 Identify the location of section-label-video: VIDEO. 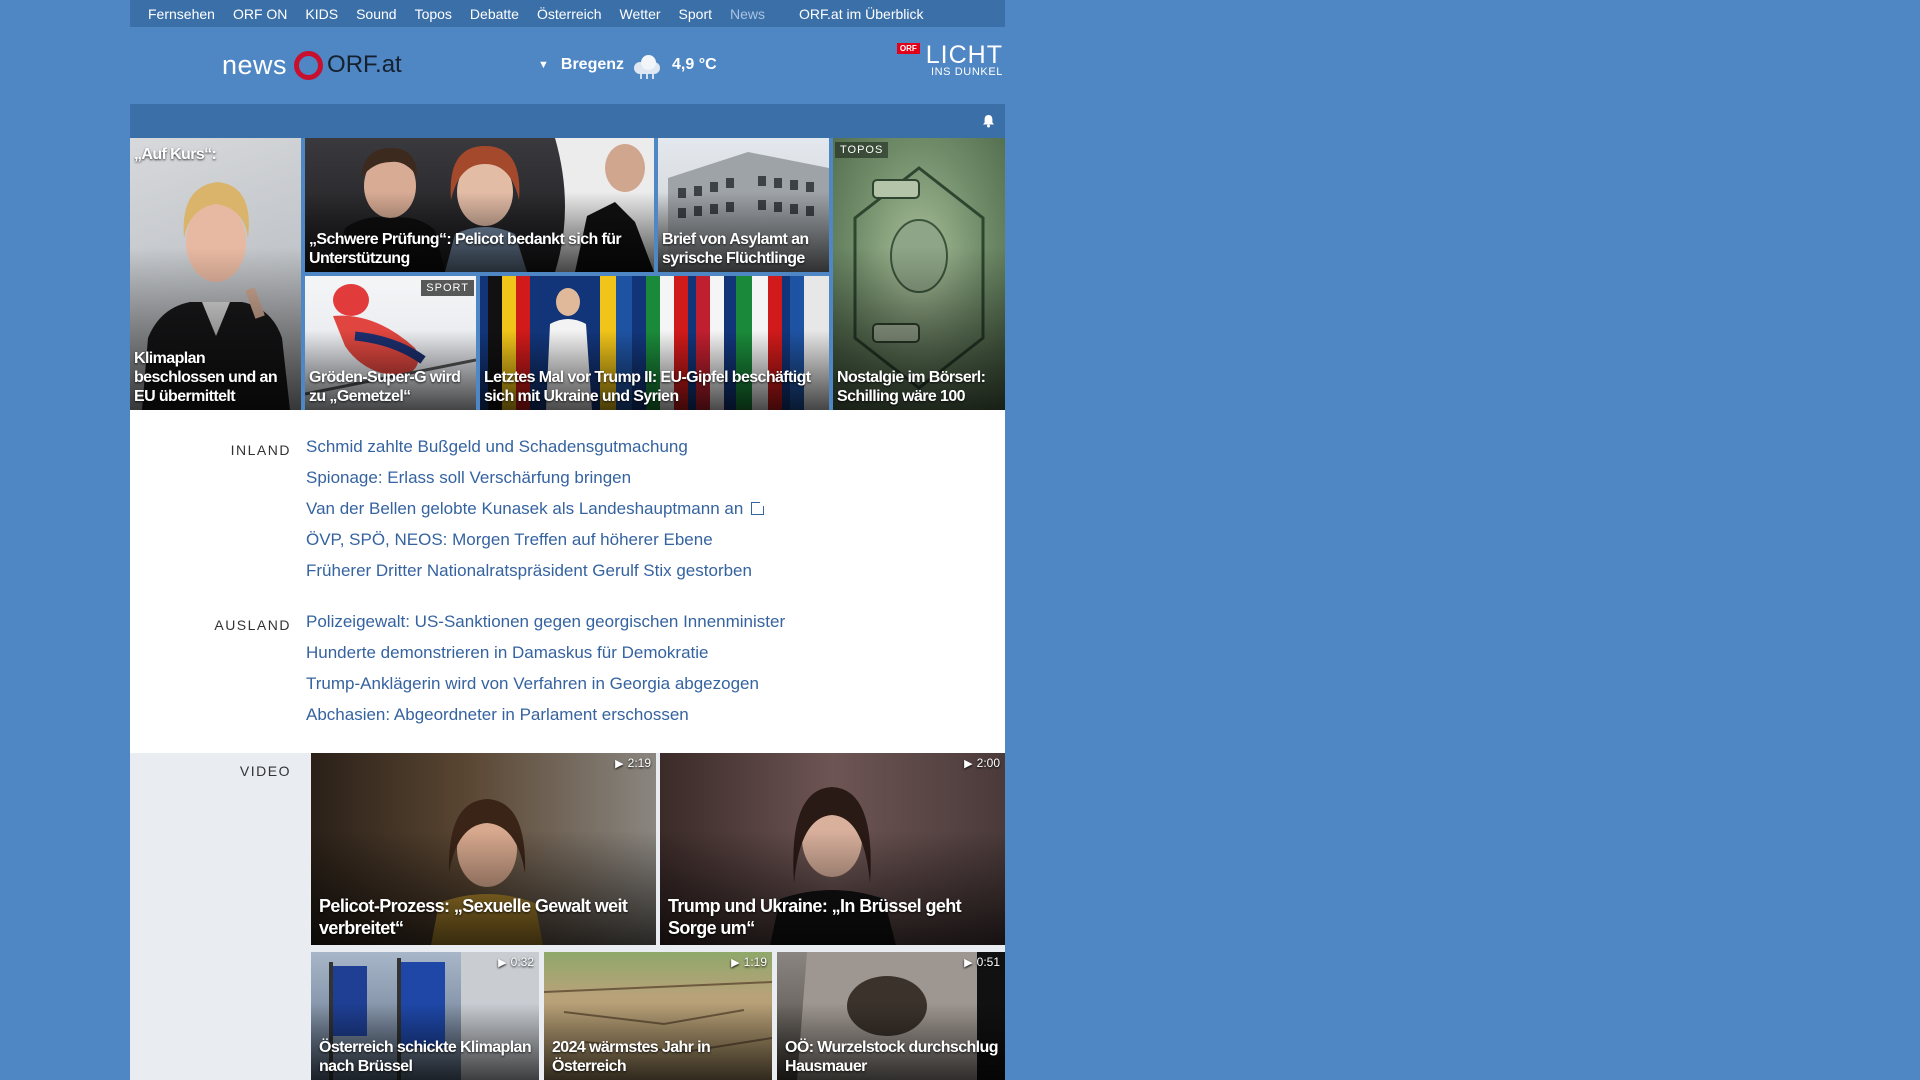
(265, 771).